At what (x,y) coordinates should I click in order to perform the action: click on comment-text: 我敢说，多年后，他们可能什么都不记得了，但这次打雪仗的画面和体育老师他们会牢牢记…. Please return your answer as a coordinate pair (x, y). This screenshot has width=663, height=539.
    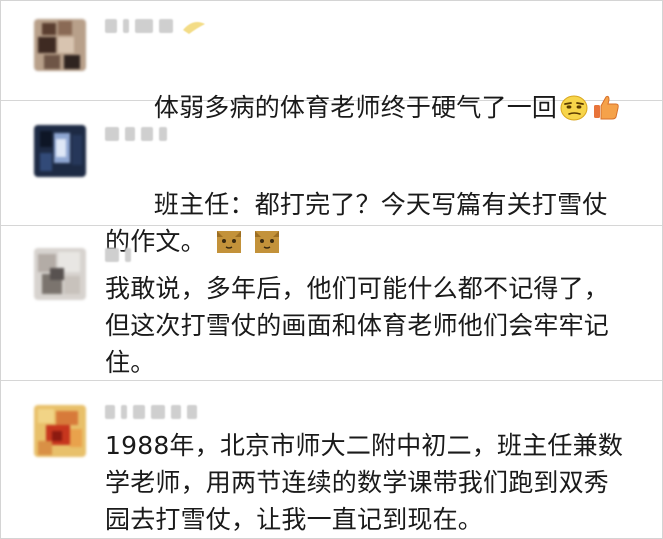
    Looking at the image, I should click on (357, 325).